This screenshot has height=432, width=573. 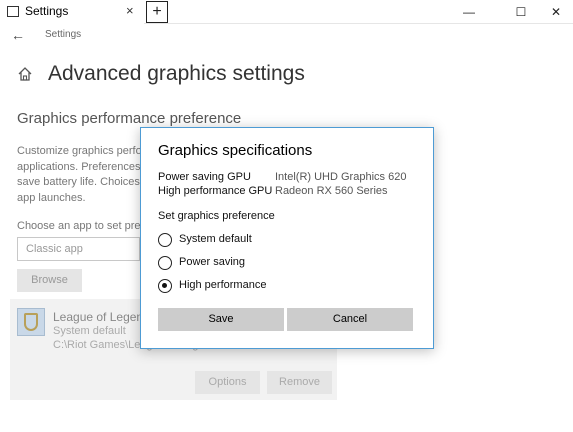 I want to click on close-window-button: ✕, so click(x=556, y=12).